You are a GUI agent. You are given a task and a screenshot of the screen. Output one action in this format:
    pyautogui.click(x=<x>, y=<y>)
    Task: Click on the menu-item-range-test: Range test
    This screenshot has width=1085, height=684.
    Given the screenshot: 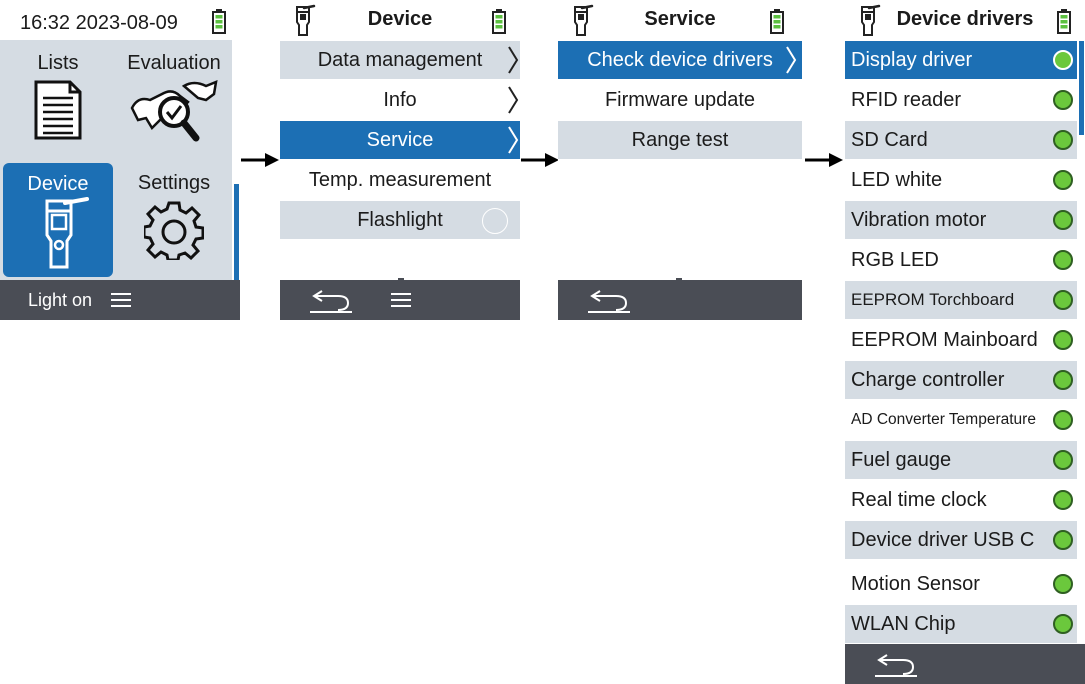 What is the action you would take?
    pyautogui.click(x=680, y=140)
    